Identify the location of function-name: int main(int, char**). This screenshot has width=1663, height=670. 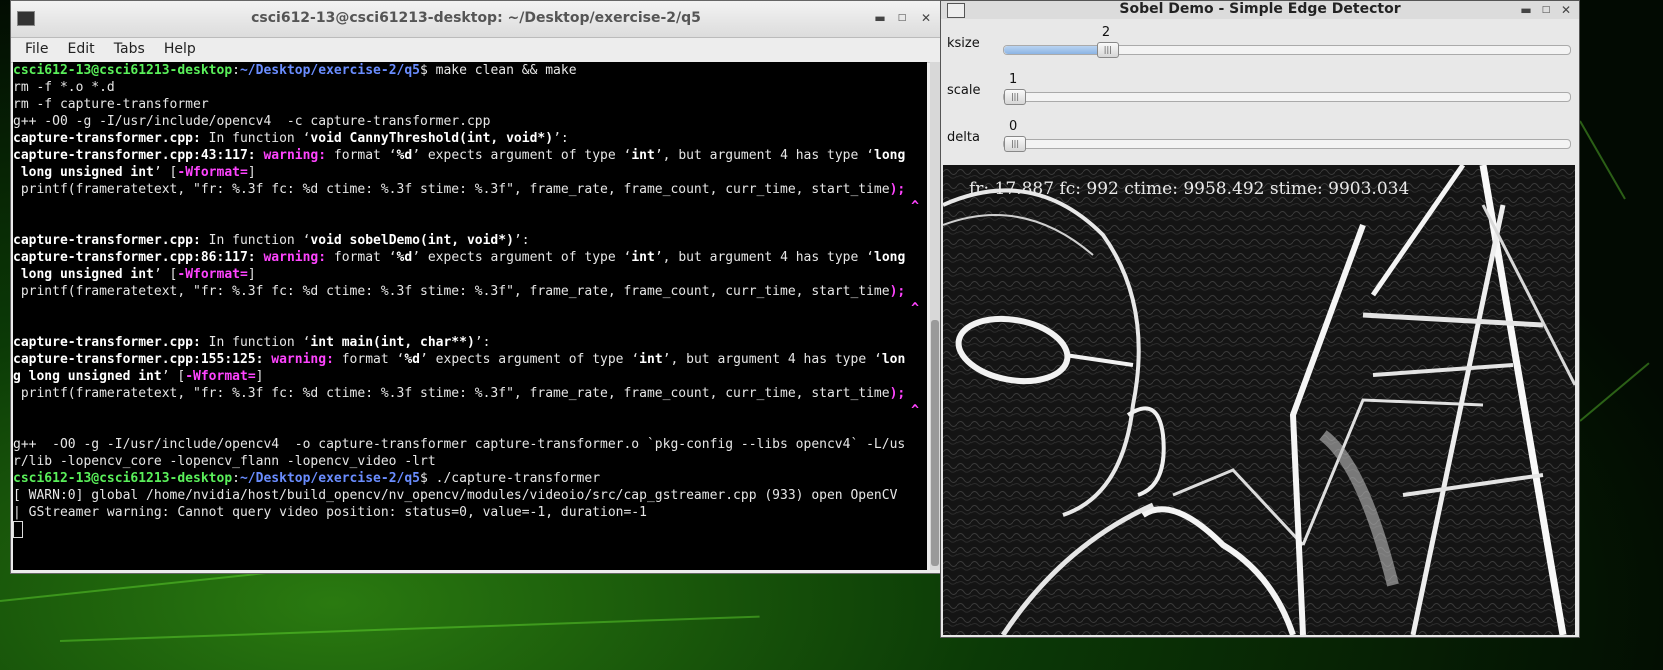
(392, 342).